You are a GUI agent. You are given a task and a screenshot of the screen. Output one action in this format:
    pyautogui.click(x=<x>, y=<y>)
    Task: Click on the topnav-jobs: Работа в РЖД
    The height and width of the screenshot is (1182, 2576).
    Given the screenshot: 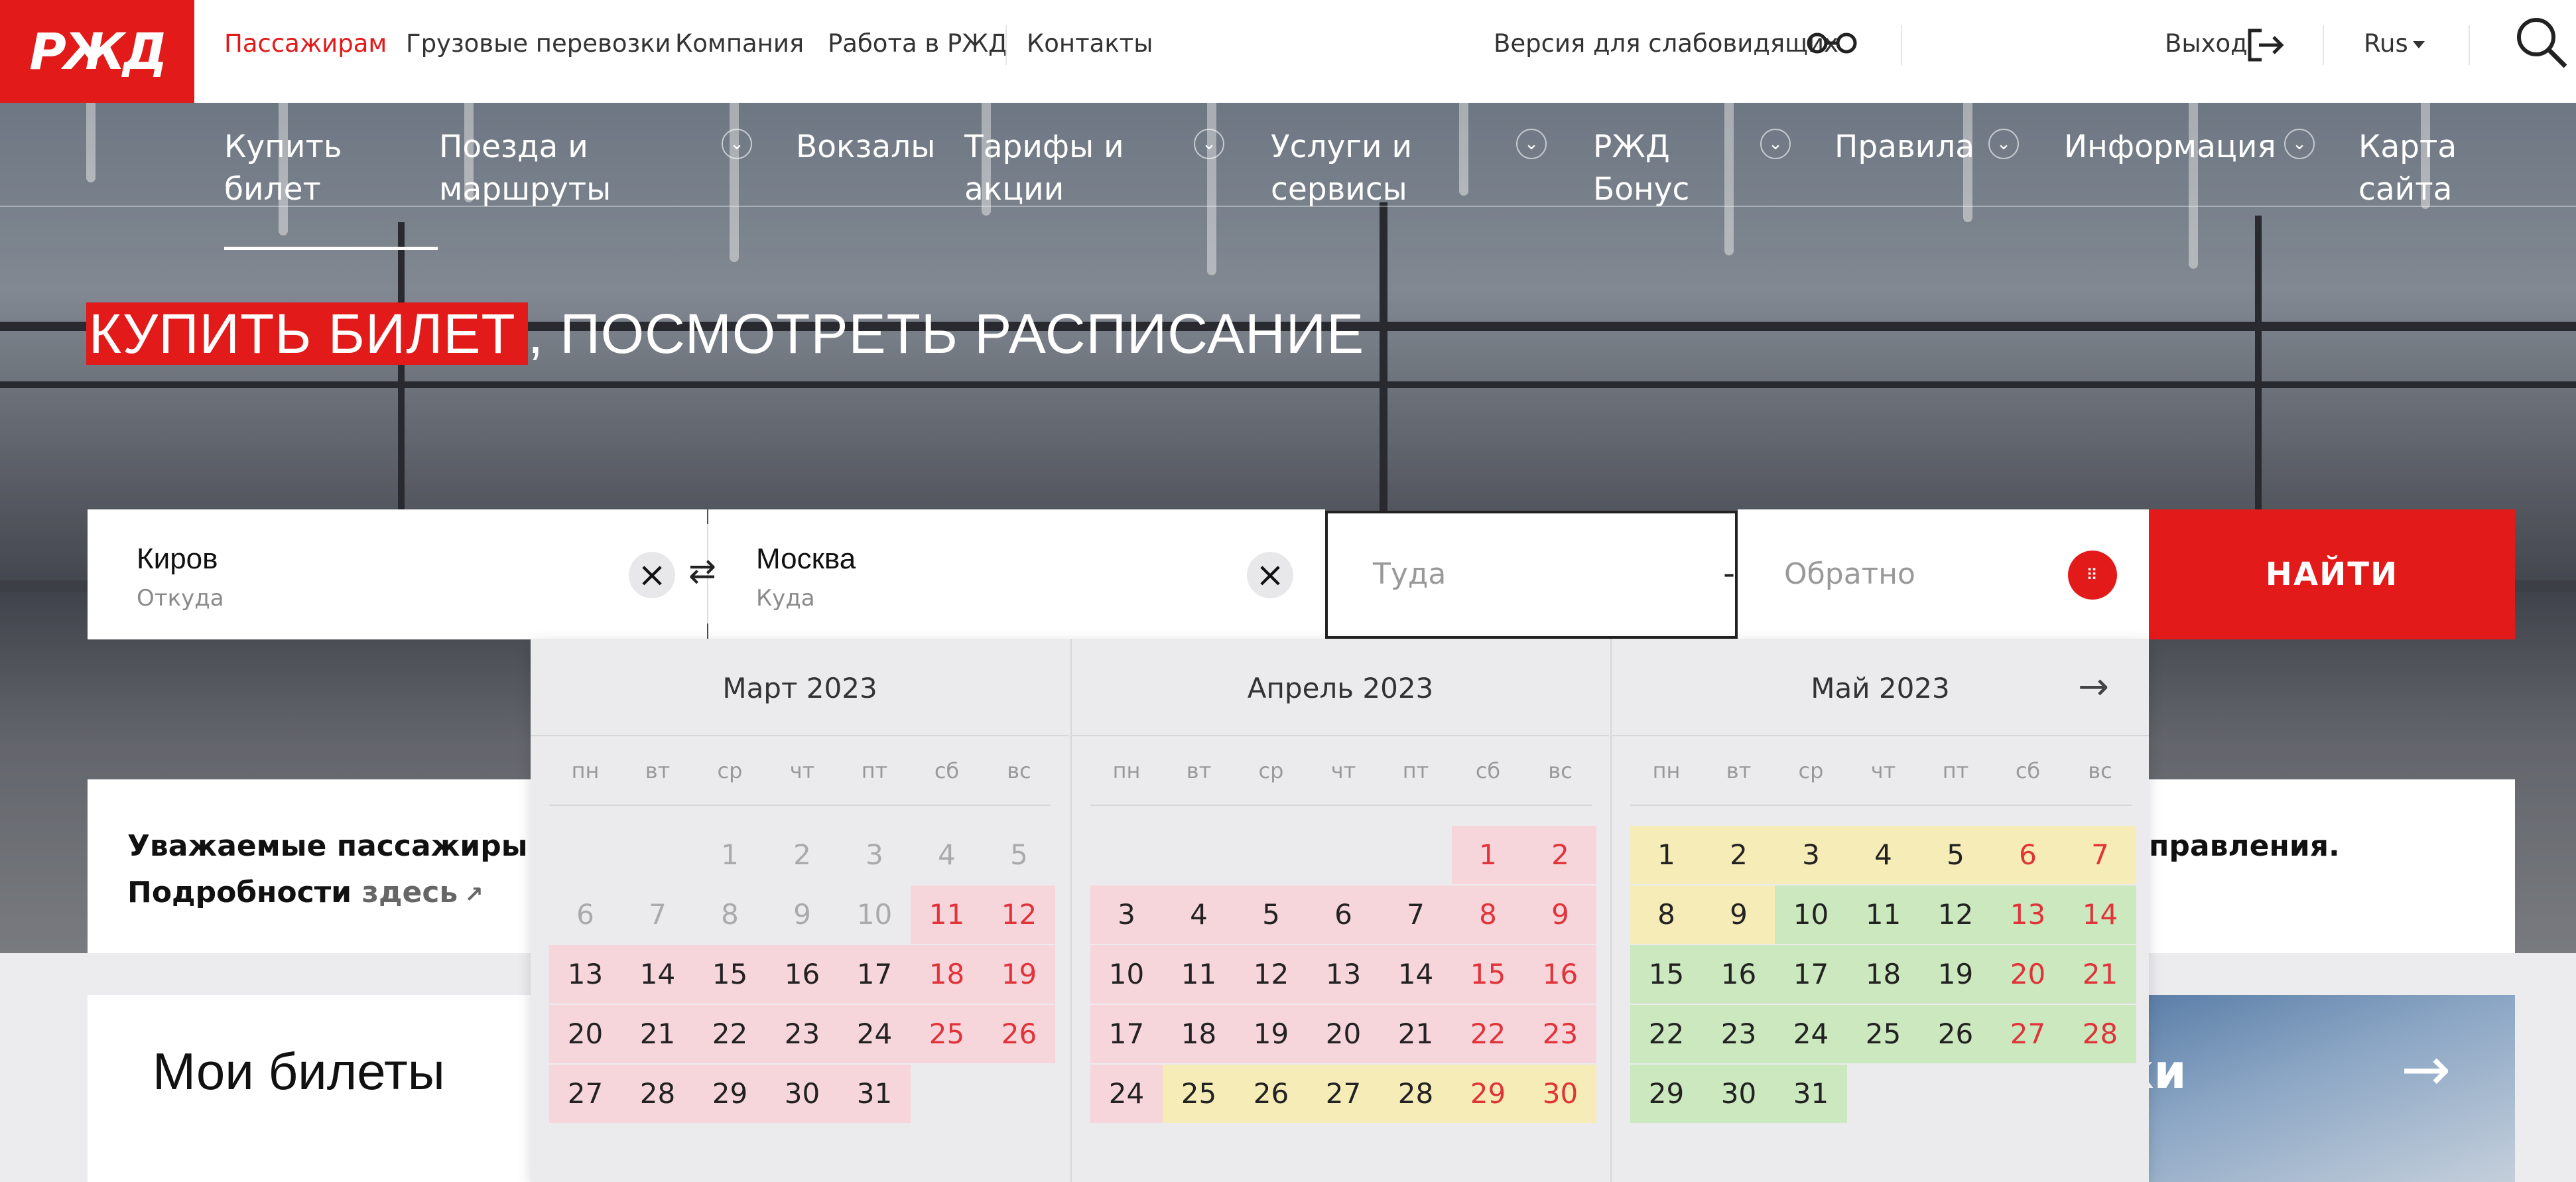 What is the action you would take?
    pyautogui.click(x=918, y=43)
    